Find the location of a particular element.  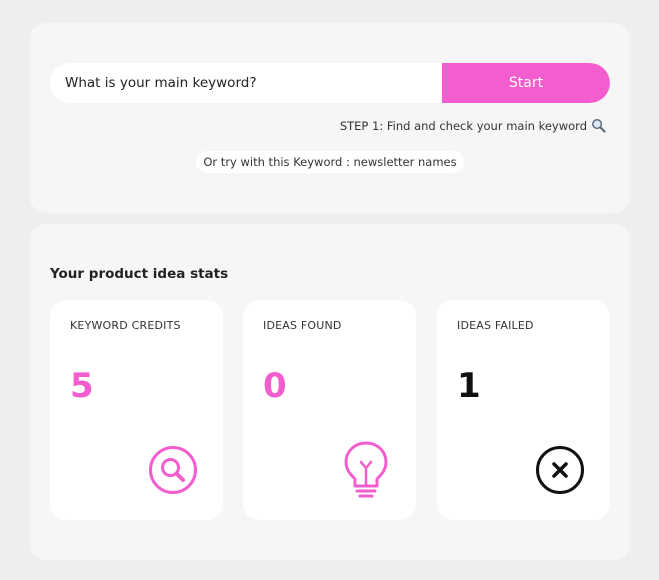

search-bar: Start is located at coordinates (330, 83).